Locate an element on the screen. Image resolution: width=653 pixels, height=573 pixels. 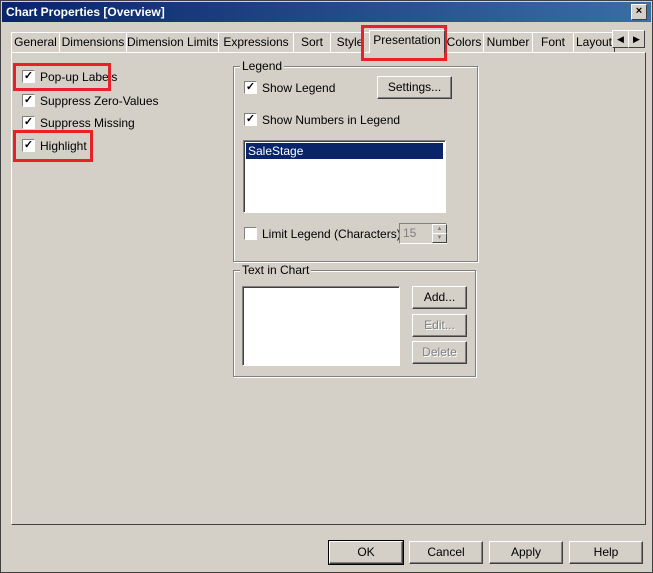
tab-scroll-left-icon: ◀ is located at coordinates (620, 39).